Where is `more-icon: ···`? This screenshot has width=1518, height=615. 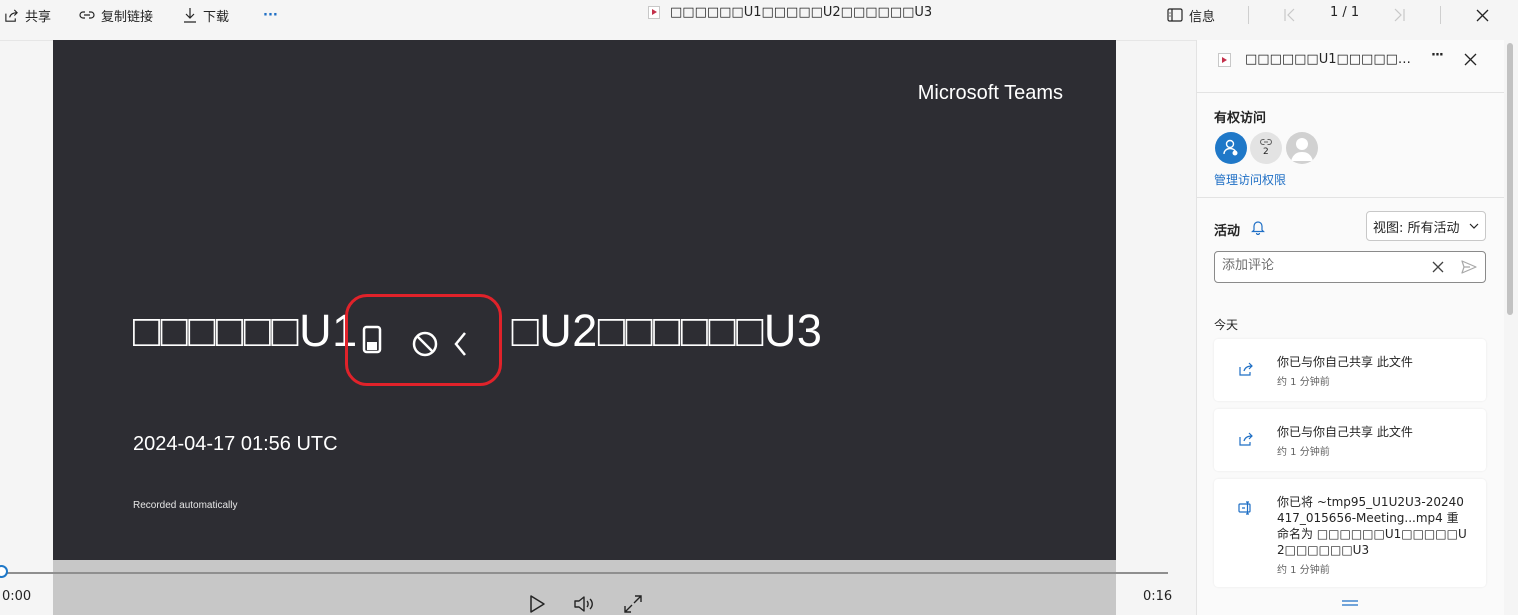 more-icon: ··· is located at coordinates (270, 15).